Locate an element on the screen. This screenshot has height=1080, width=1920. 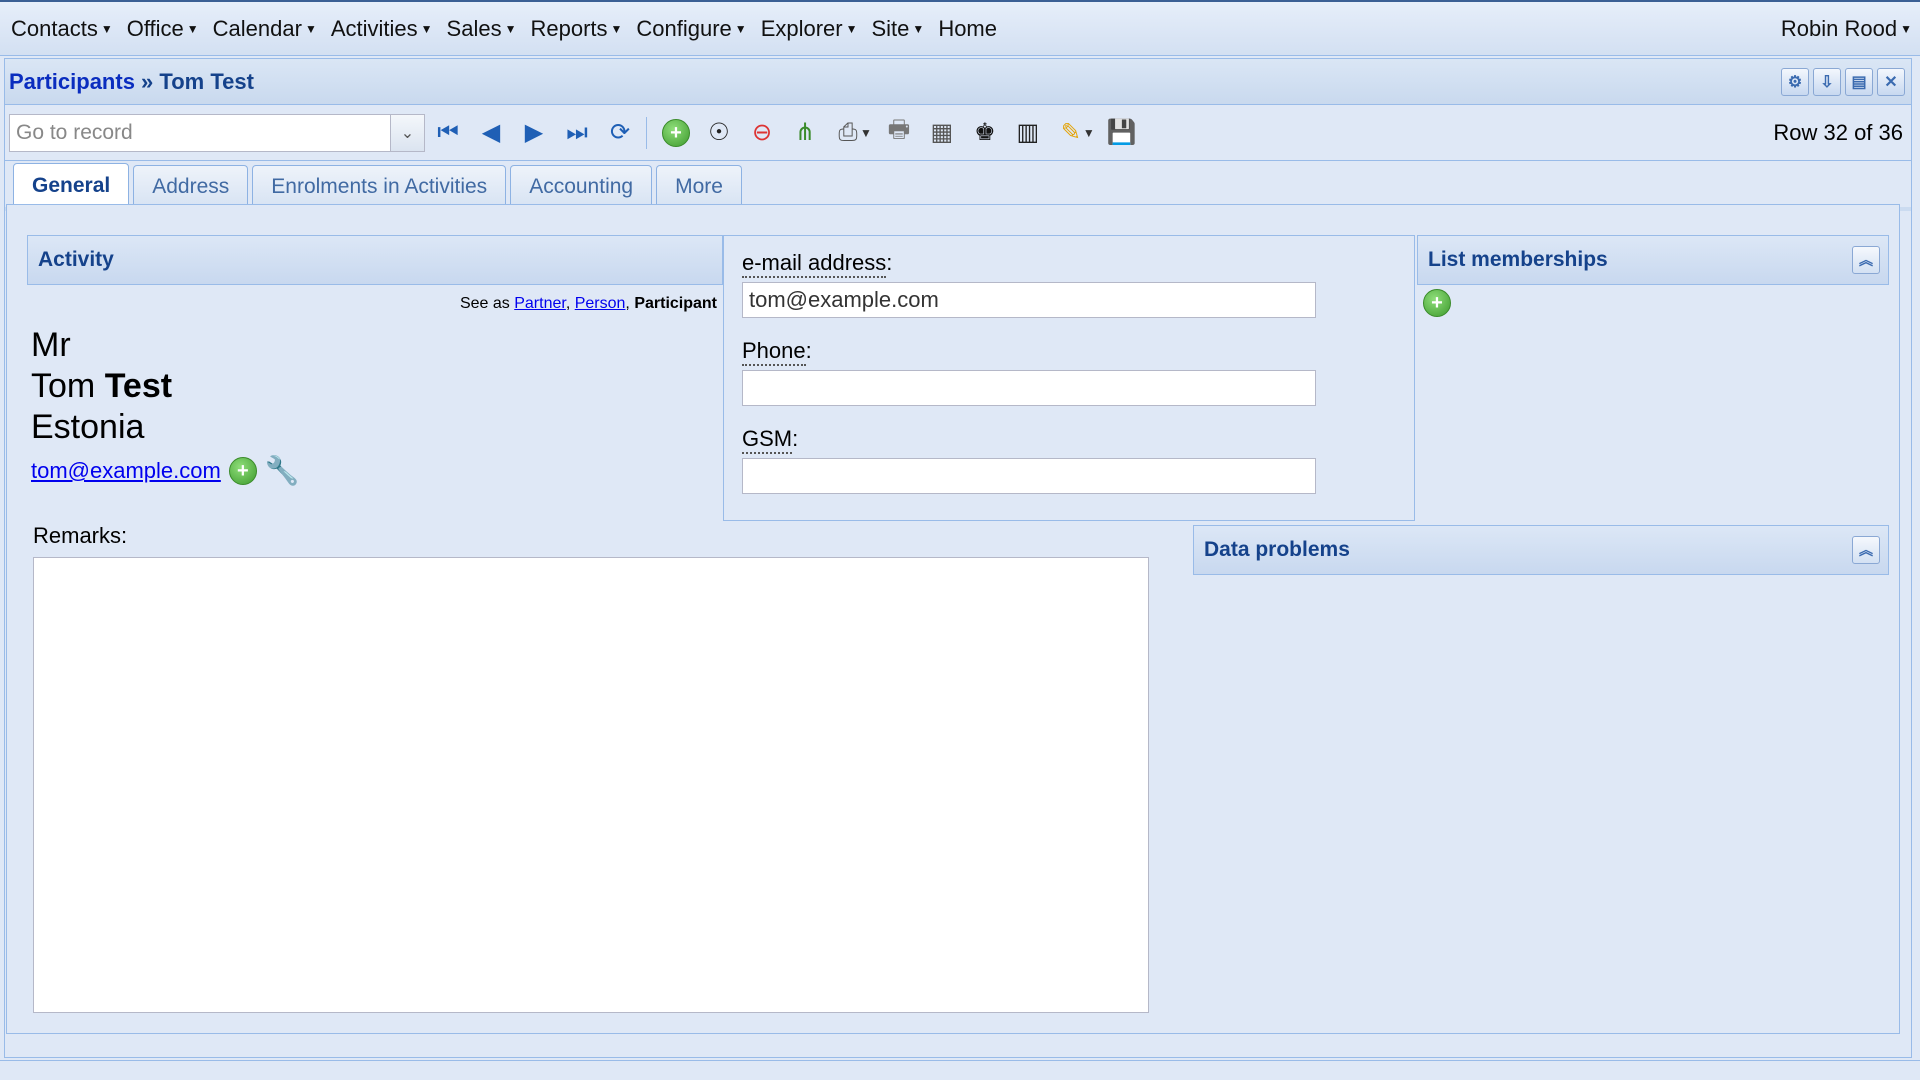
breadcrumb-link-participants: Participants is located at coordinates (72, 81).